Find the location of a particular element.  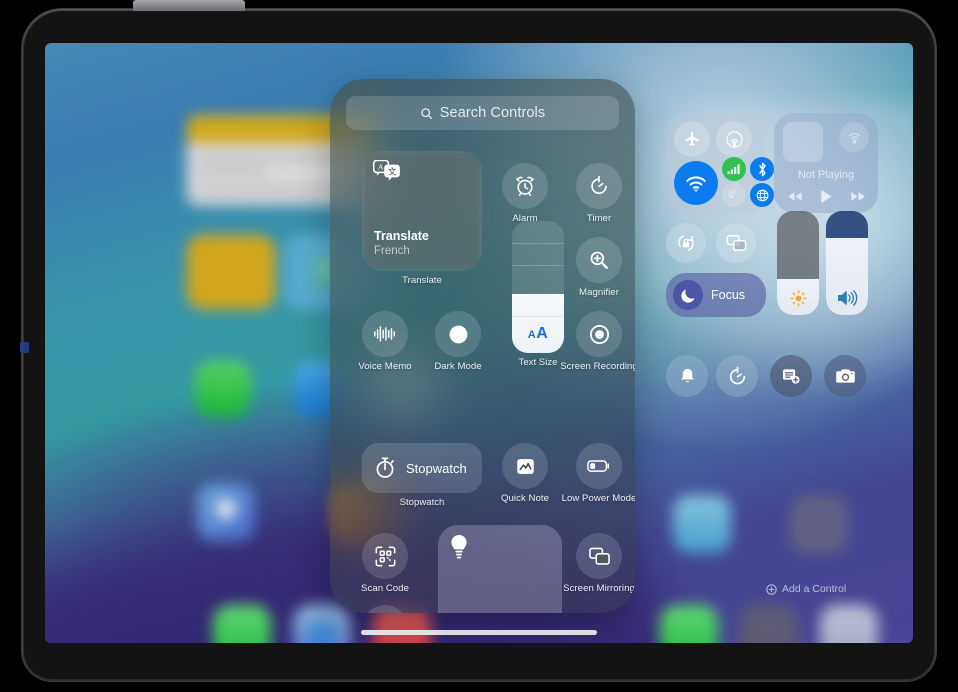

control-label: Screen Mirroring is located at coordinates (599, 588).